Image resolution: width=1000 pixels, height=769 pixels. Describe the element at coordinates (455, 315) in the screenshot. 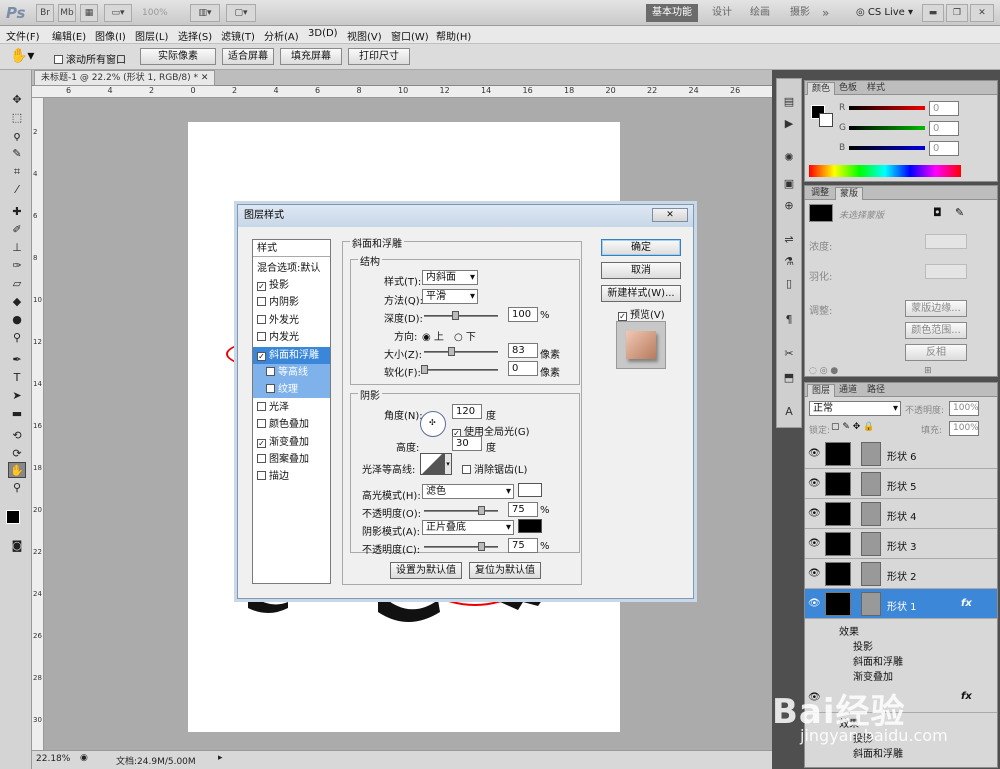

I see `depth-slider-knob` at that location.